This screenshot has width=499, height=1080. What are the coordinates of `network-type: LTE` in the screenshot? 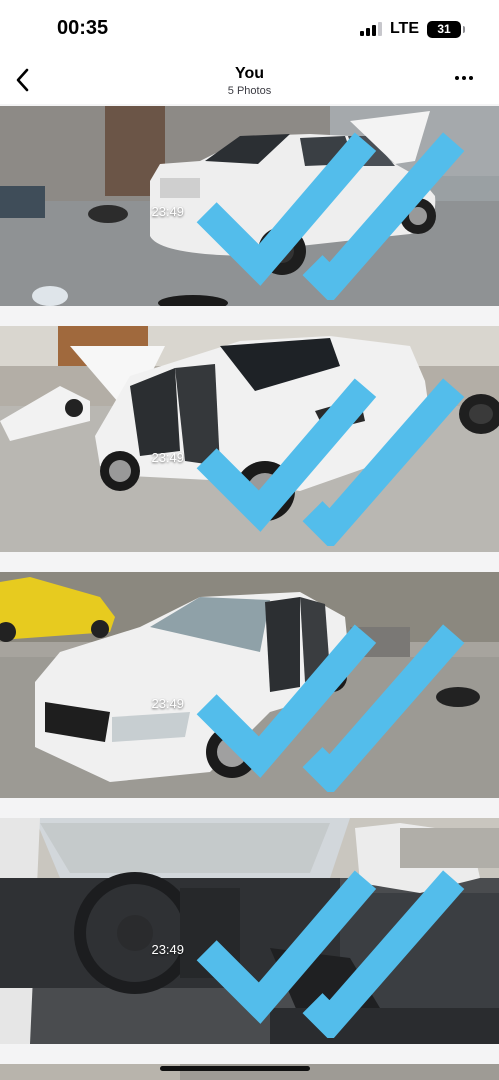 It's located at (404, 28).